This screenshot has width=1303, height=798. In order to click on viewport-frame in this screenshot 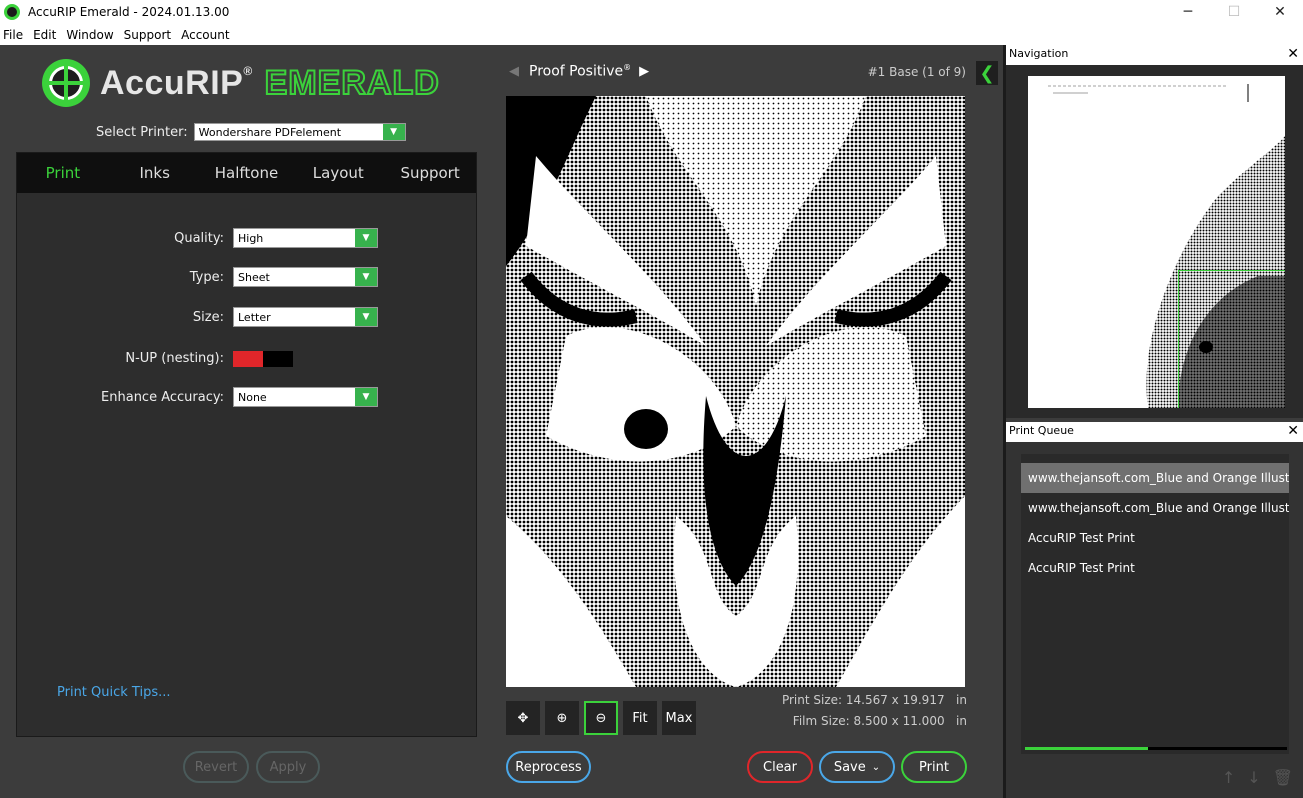, I will do `click(1231, 339)`.